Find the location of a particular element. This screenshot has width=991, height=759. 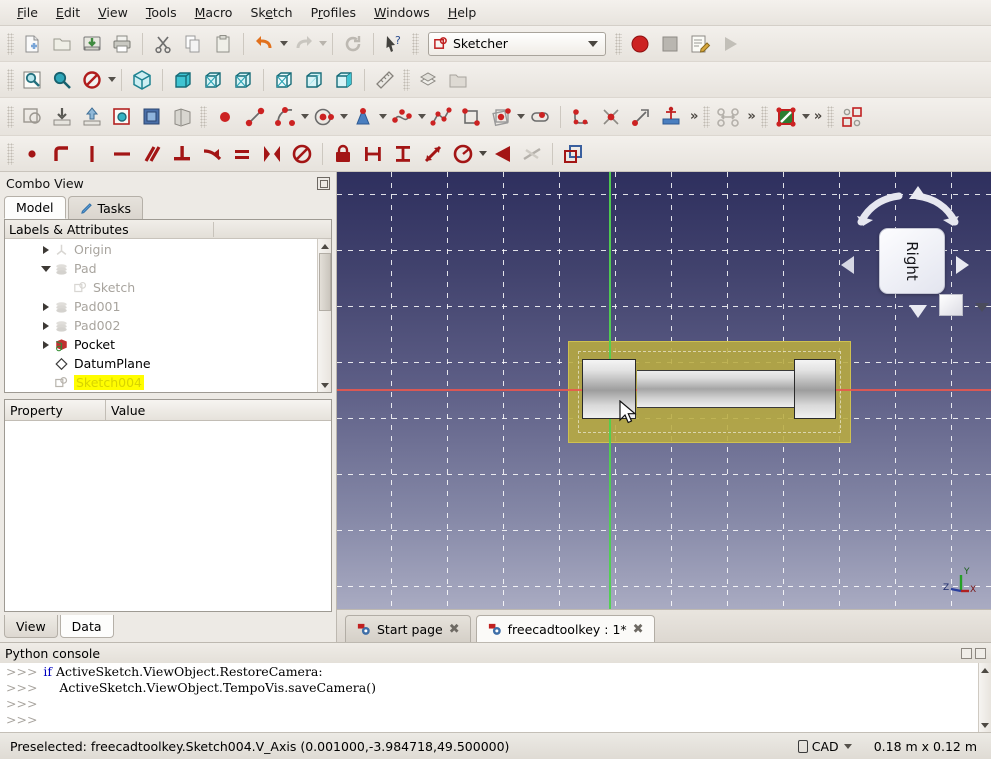

constrain-perpendicular-icon is located at coordinates (182, 154).